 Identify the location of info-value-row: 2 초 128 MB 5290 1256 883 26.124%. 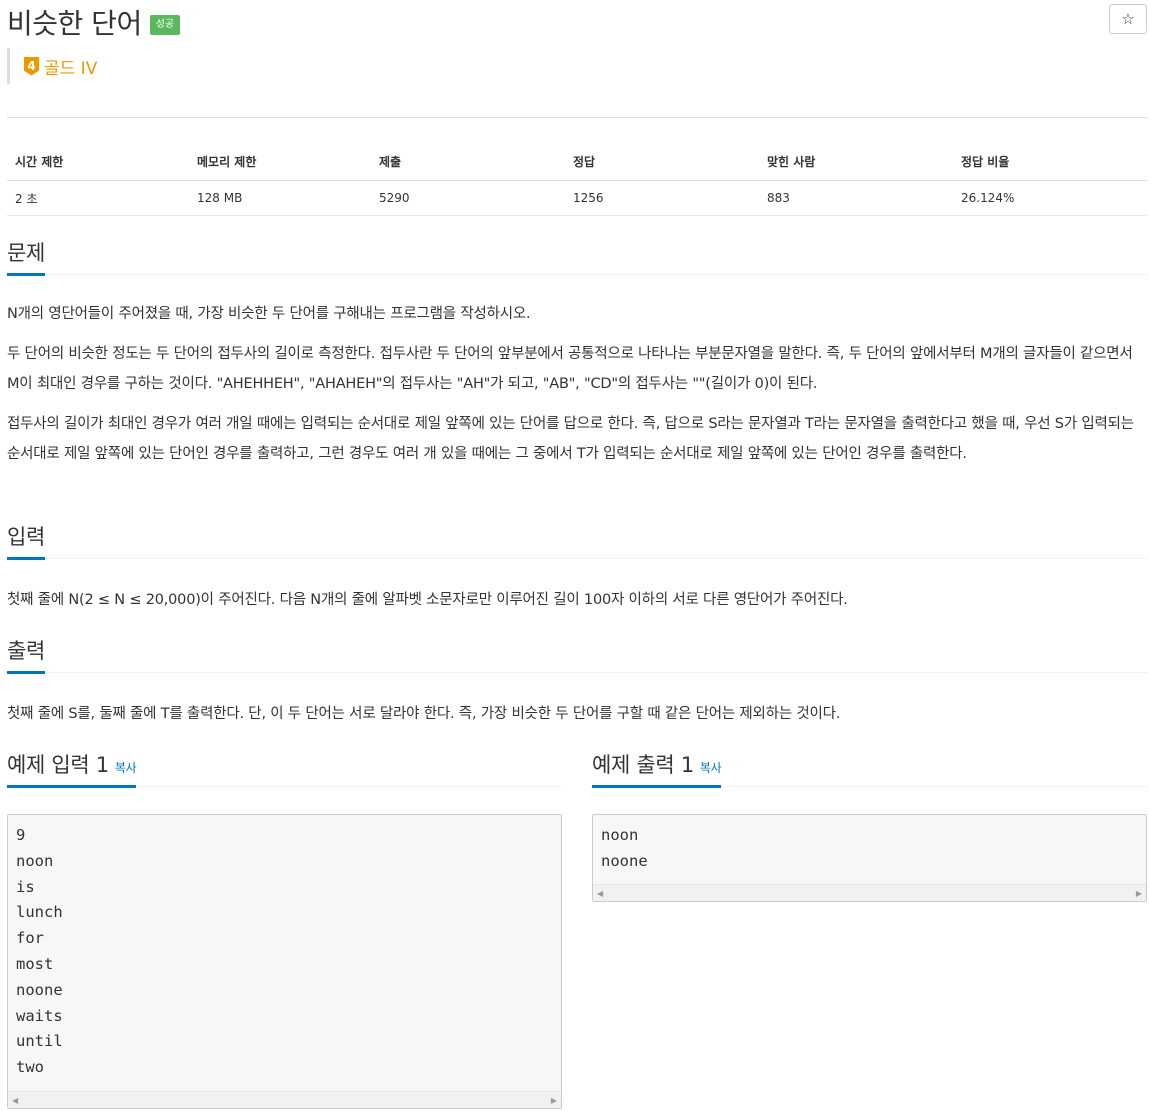
(577, 198).